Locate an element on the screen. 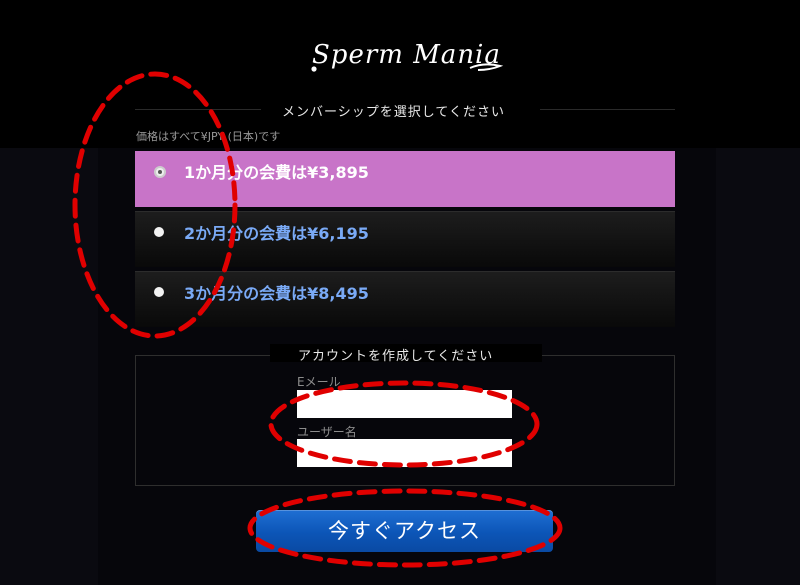  email-field is located at coordinates (404, 404).